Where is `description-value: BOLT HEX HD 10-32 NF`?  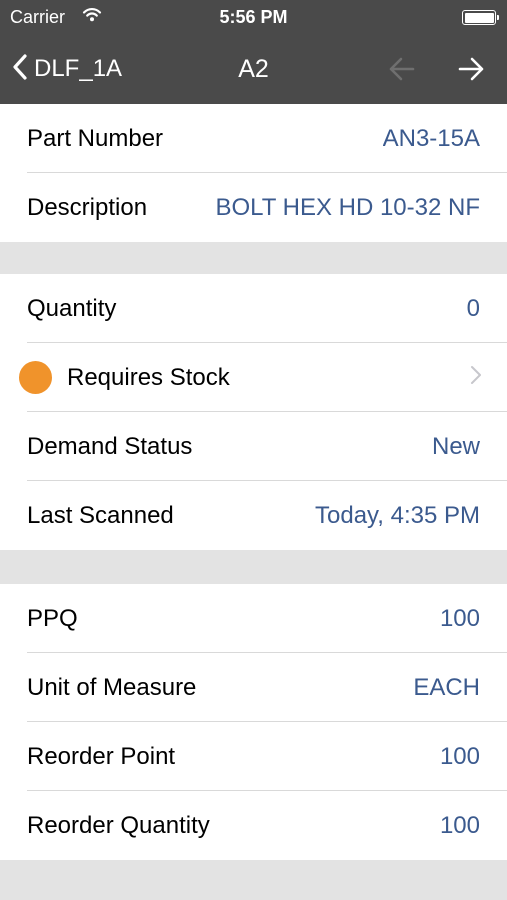
description-value: BOLT HEX HD 10-32 NF is located at coordinates (347, 207).